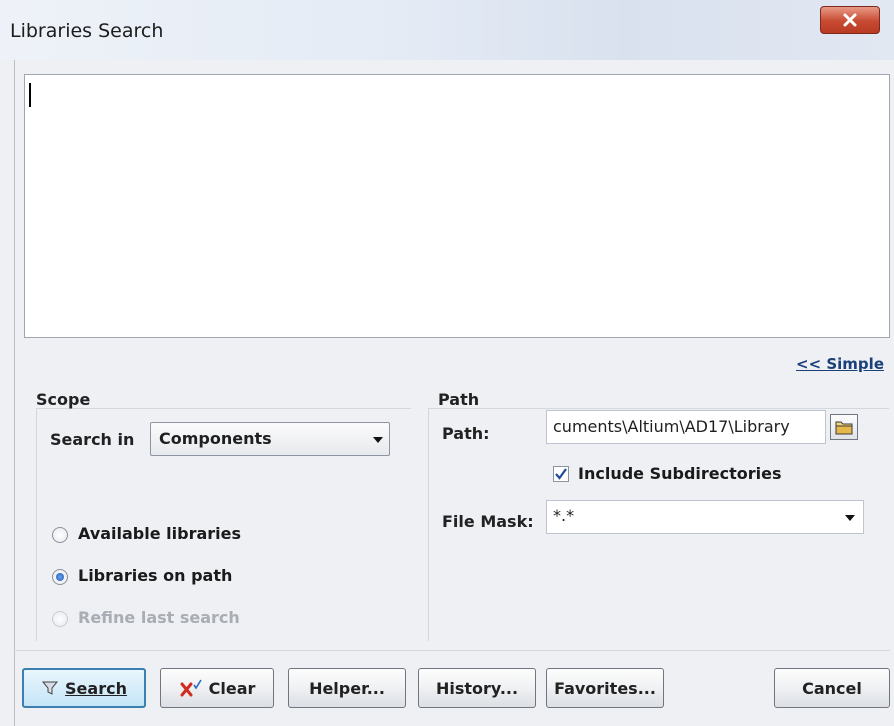 The height and width of the screenshot is (726, 894). What do you see at coordinates (452, 650) in the screenshot?
I see `button-divider` at bounding box center [452, 650].